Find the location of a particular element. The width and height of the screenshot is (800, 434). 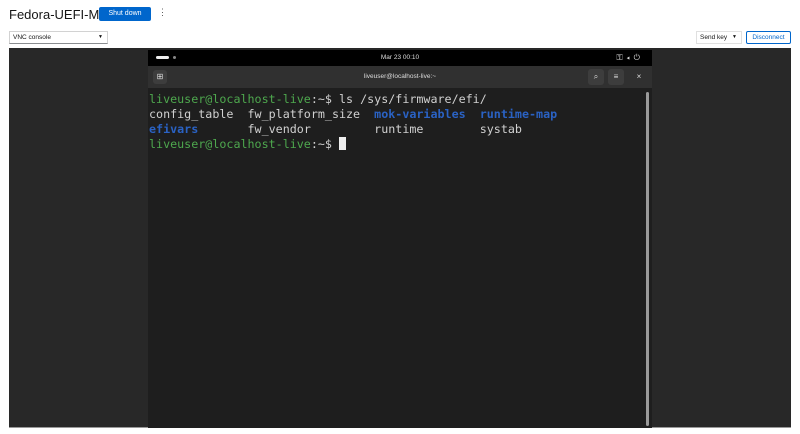

disconnect-button: Disconnect is located at coordinates (768, 37).